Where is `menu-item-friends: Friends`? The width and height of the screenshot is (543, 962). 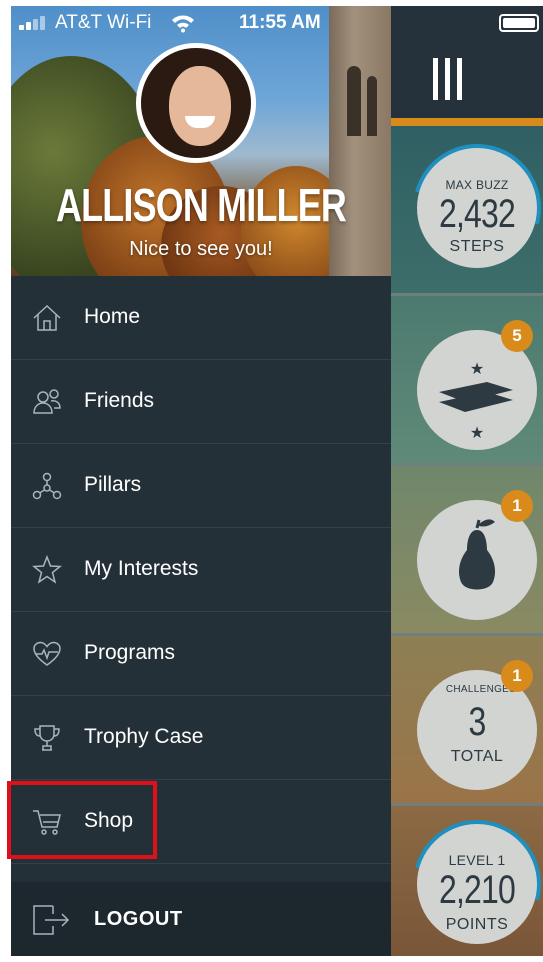 menu-item-friends: Friends is located at coordinates (201, 402).